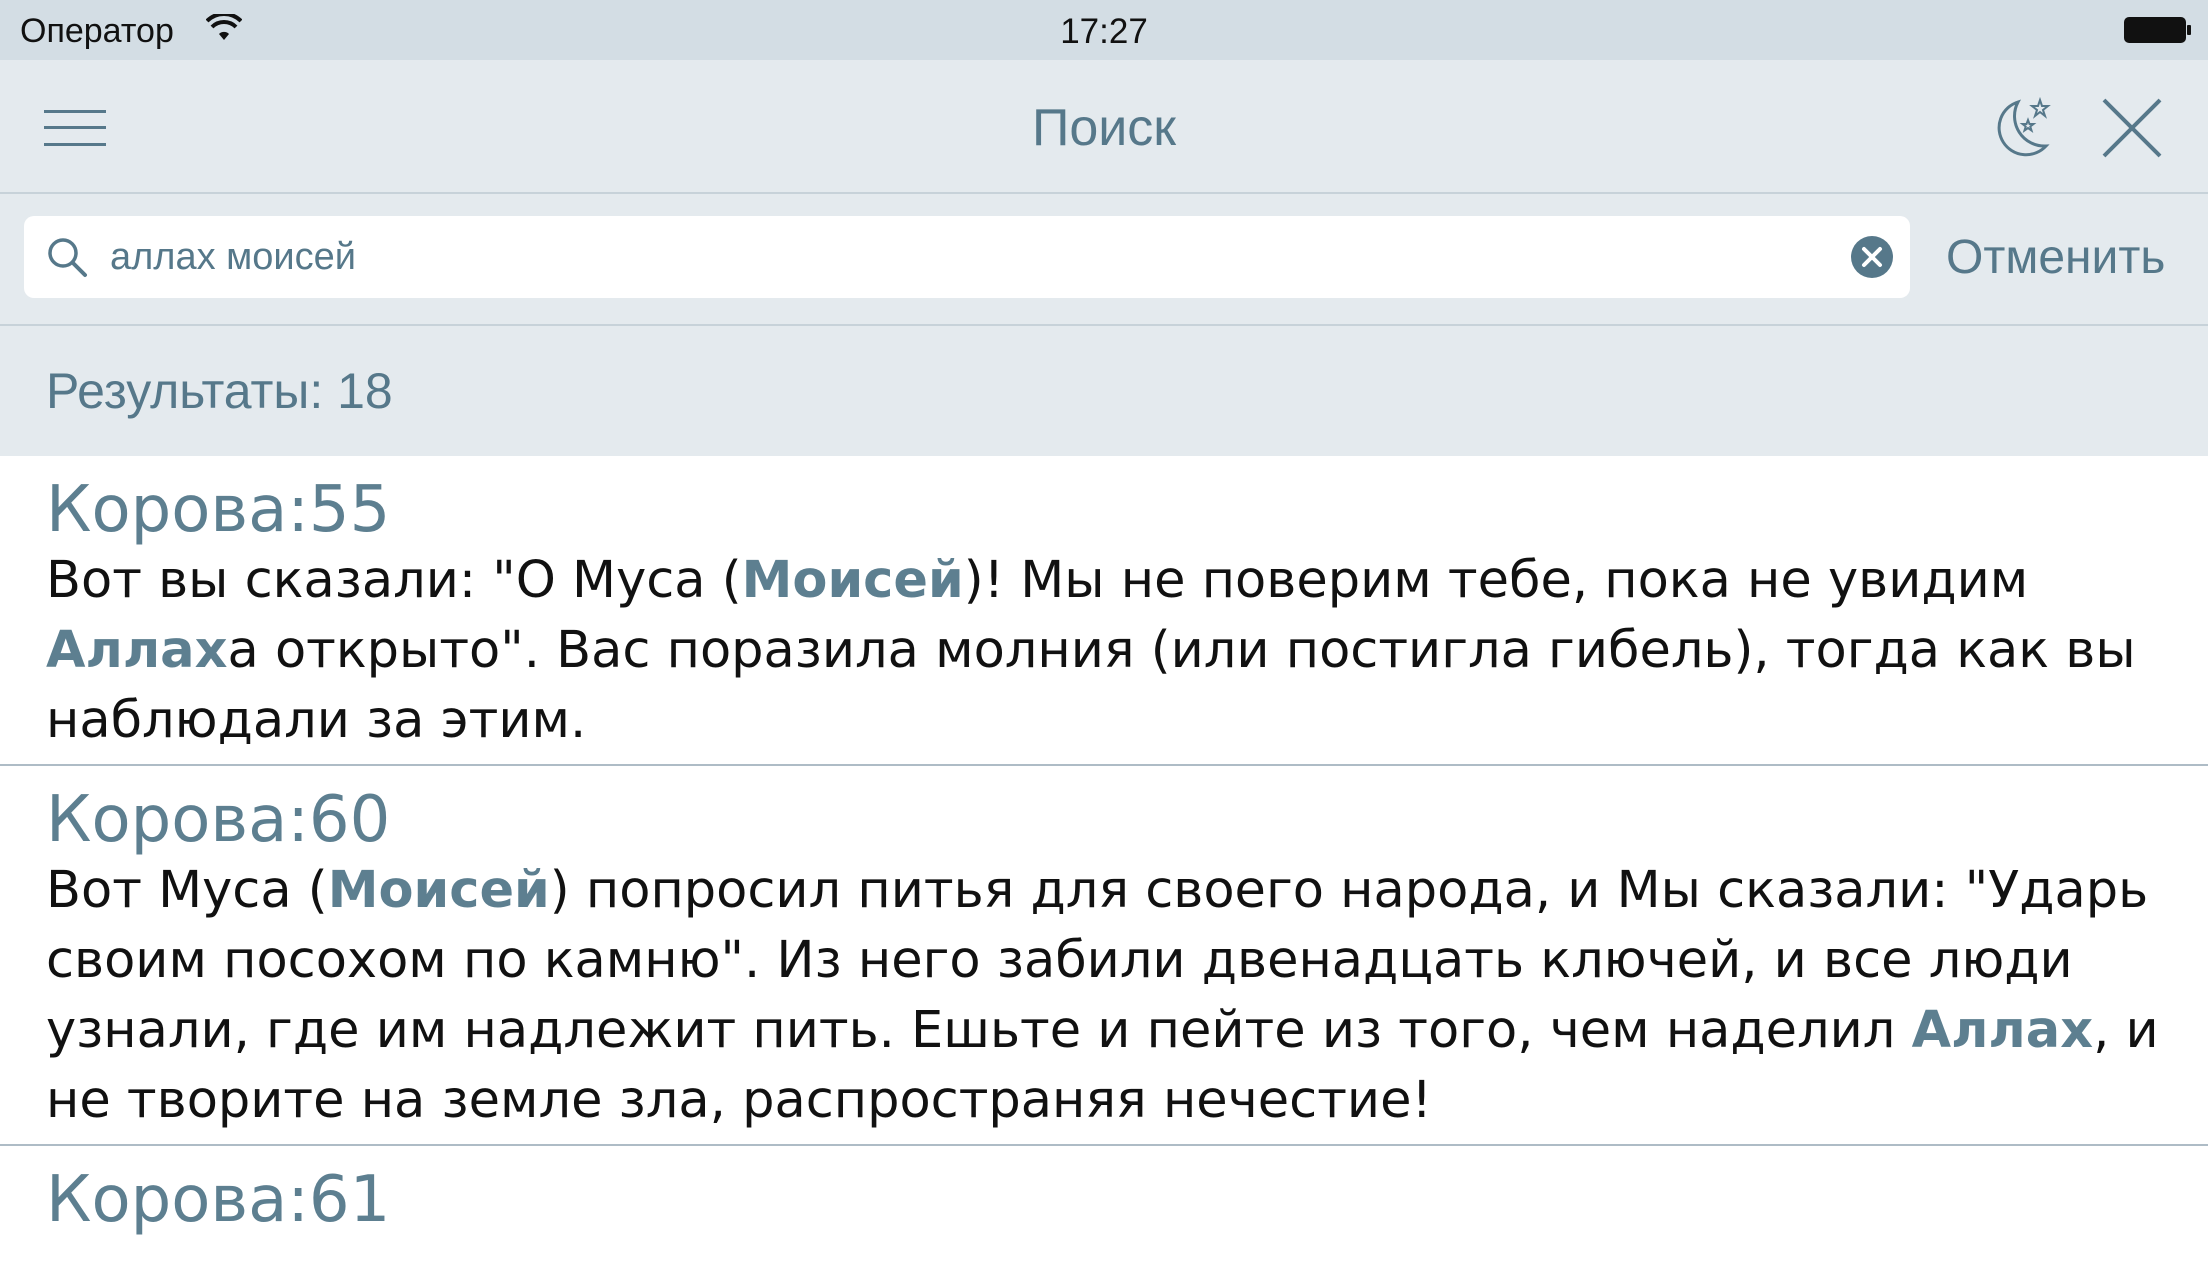 The image size is (2208, 1266). What do you see at coordinates (218, 820) in the screenshot?
I see `verse-reference: Корова:60` at bounding box center [218, 820].